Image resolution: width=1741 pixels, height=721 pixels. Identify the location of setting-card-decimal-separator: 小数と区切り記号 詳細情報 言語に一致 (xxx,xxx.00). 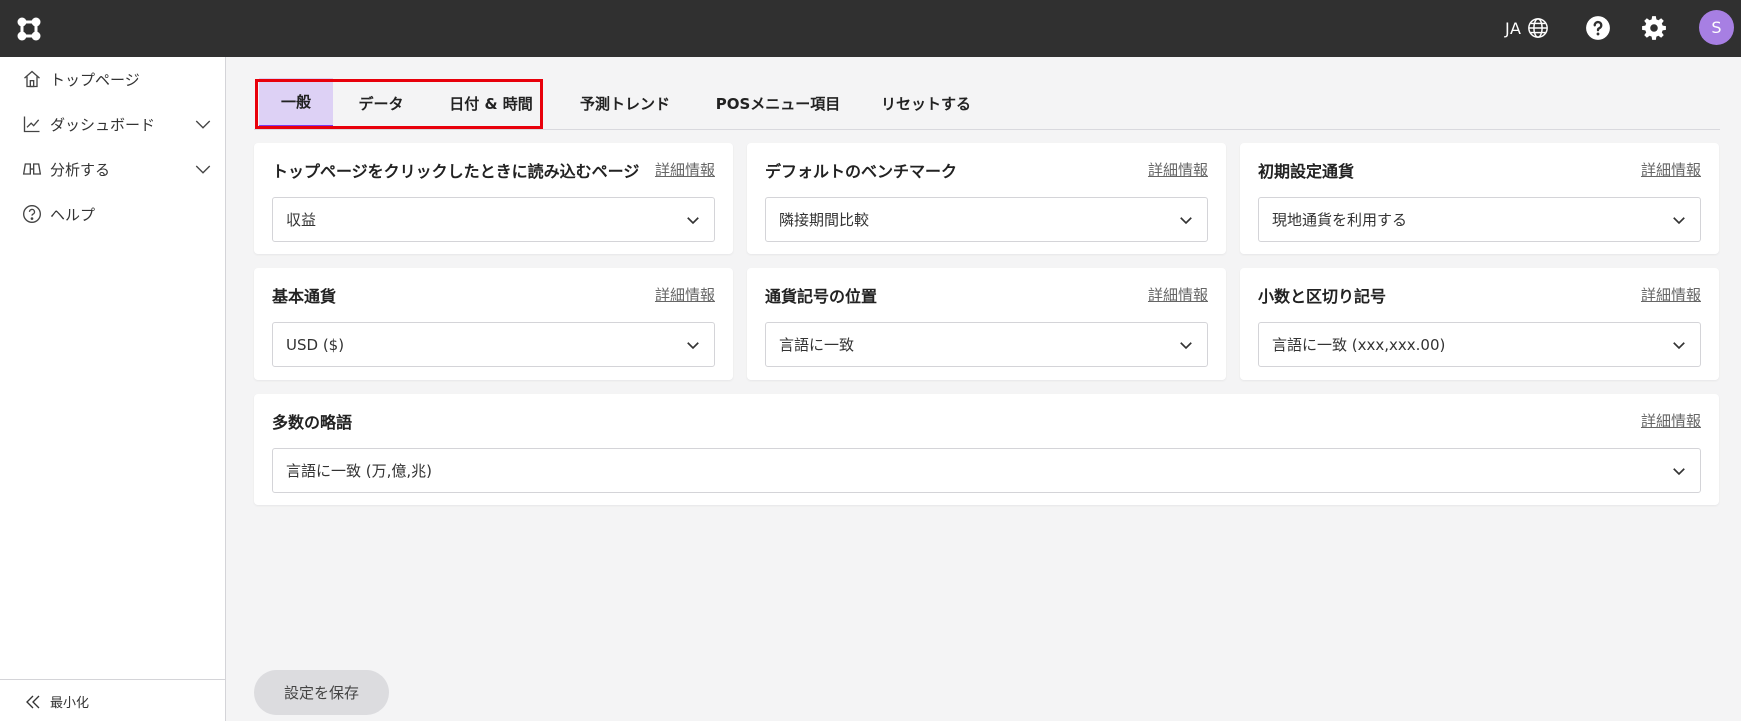
(1479, 324).